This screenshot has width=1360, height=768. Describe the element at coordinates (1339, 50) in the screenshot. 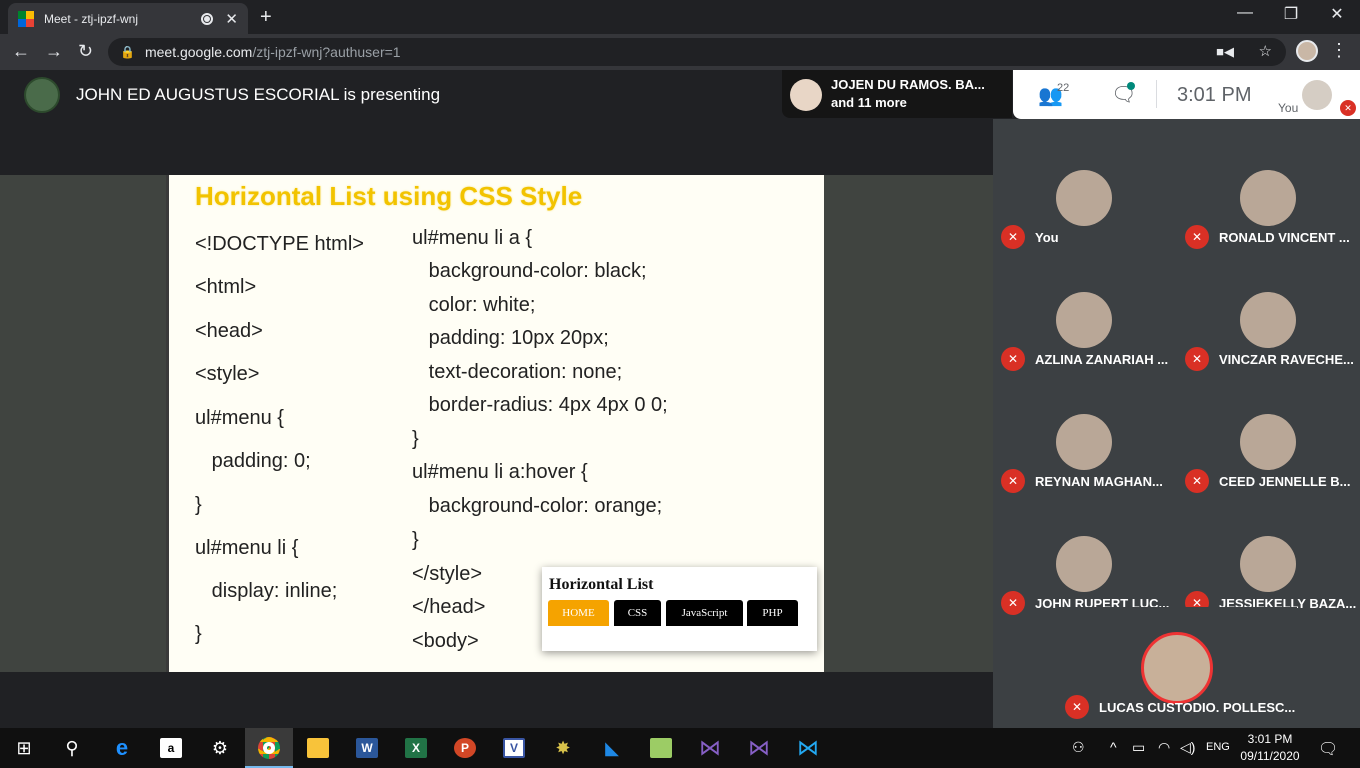

I see `browser-menu-icon: ⋮` at that location.